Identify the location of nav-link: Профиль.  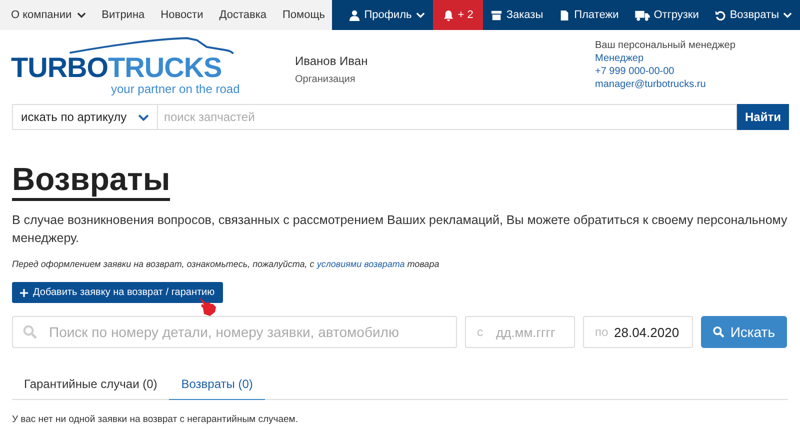
(387, 15).